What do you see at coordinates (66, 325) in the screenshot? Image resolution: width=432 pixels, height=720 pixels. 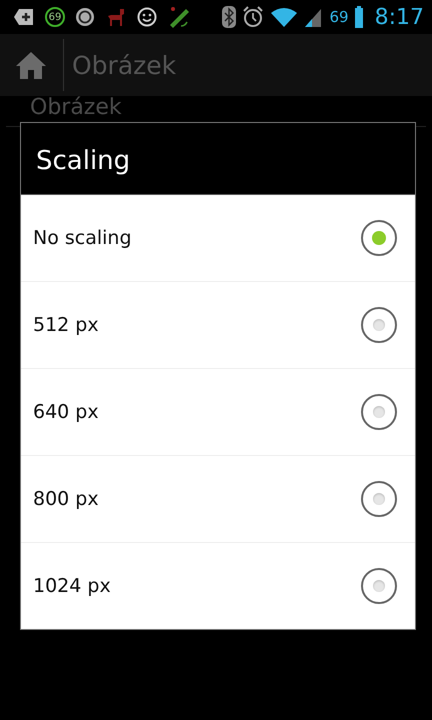 I see `option-label: 512 px` at bounding box center [66, 325].